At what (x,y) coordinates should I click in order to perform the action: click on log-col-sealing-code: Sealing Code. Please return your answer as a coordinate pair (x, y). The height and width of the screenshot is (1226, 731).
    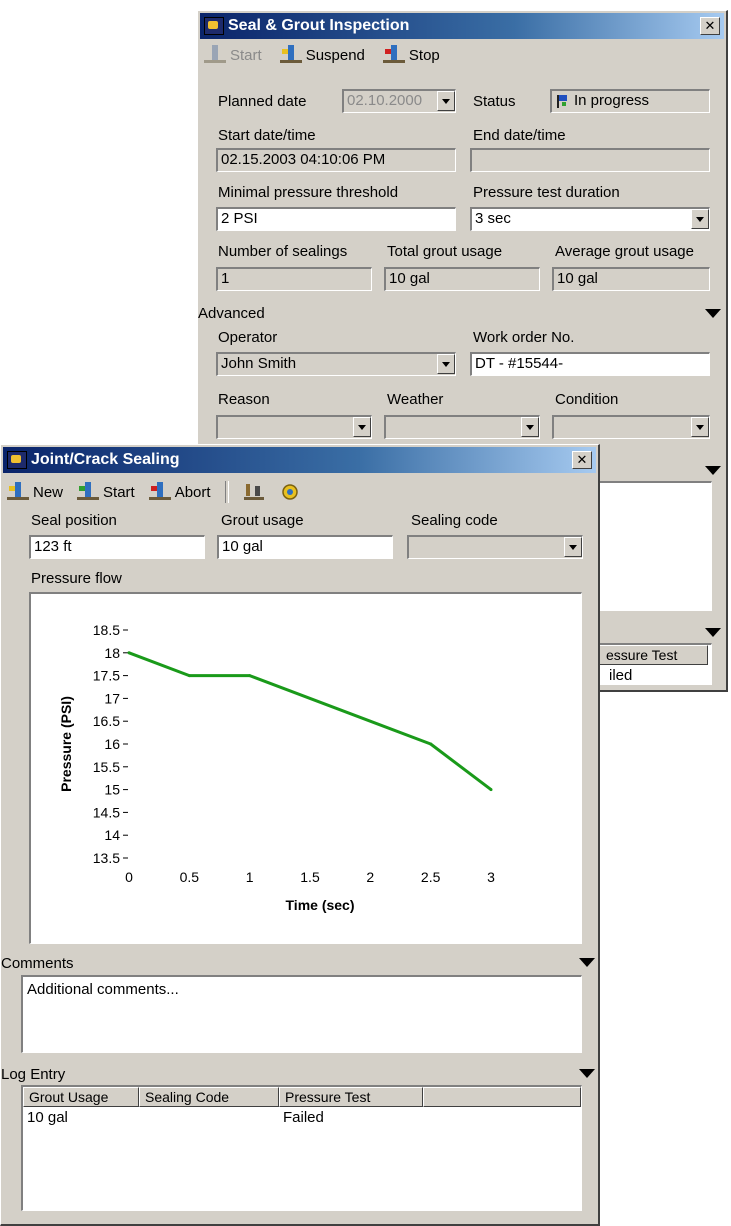
    Looking at the image, I should click on (209, 1097).